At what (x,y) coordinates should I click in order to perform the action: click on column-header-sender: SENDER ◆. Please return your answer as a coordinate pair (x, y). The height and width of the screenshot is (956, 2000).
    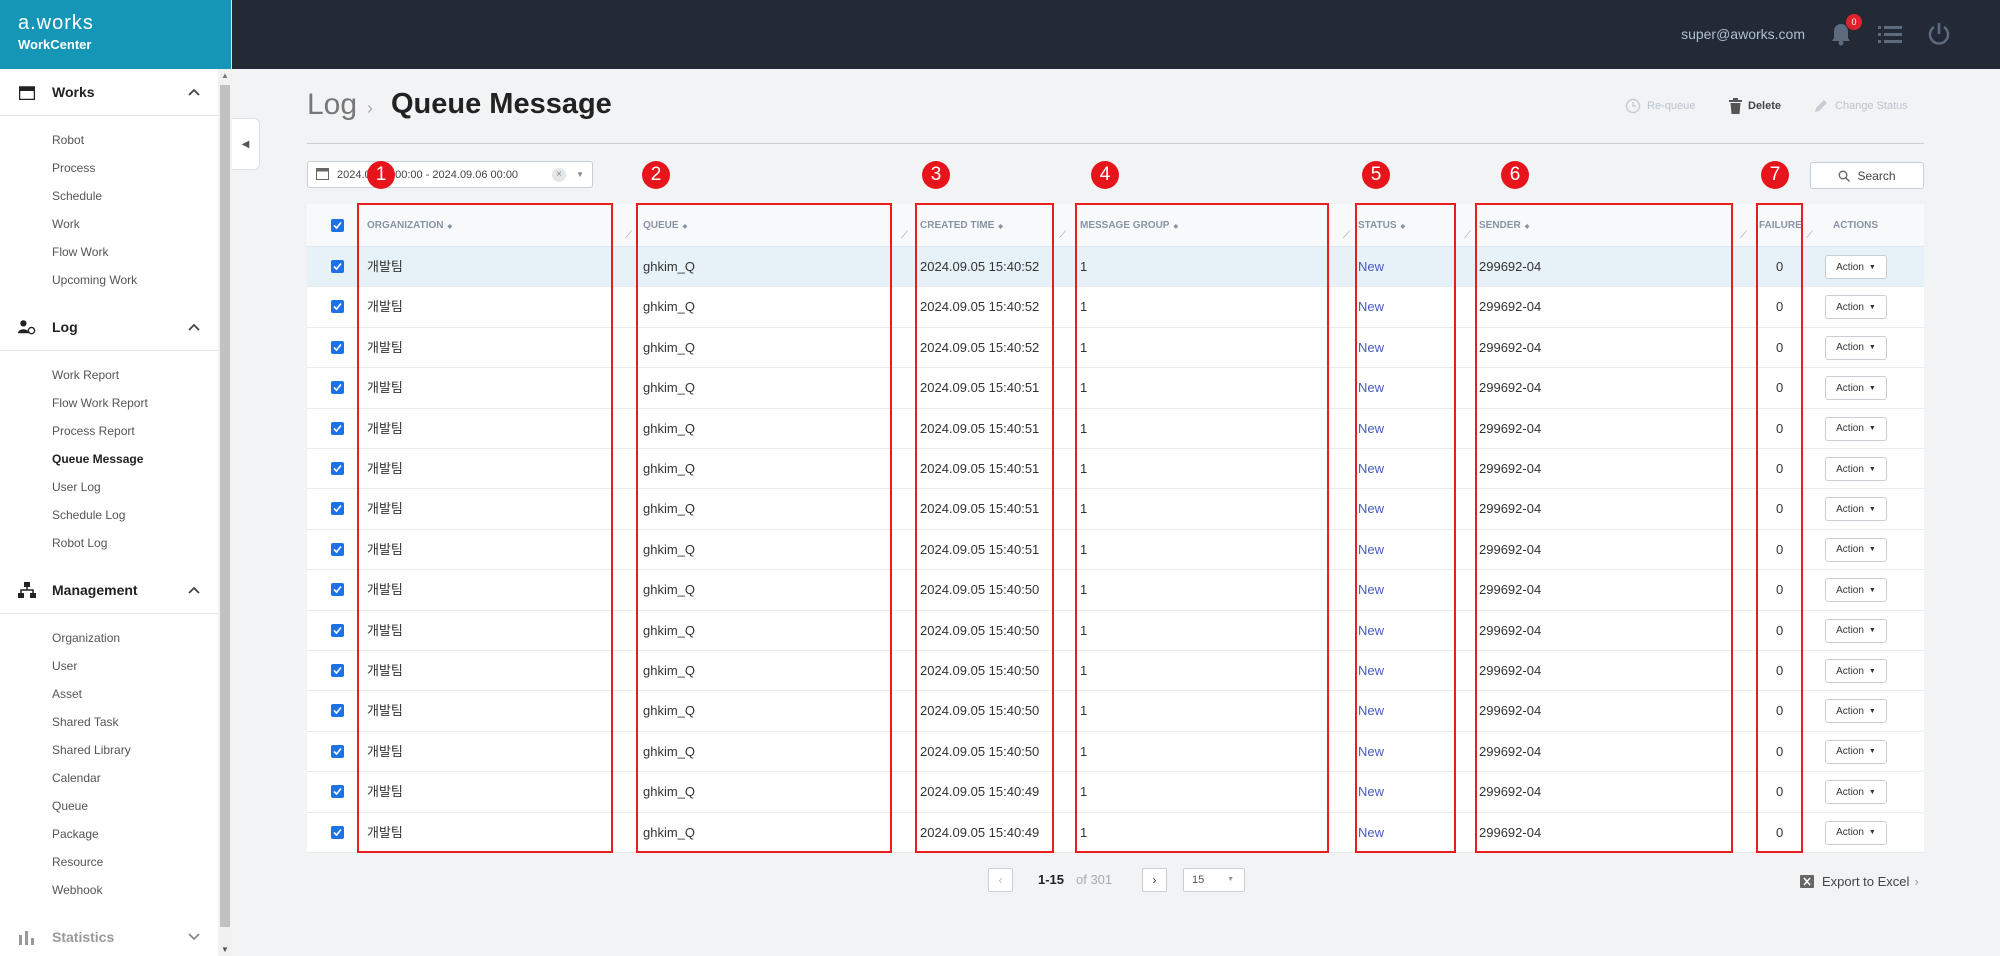
    Looking at the image, I should click on (1504, 225).